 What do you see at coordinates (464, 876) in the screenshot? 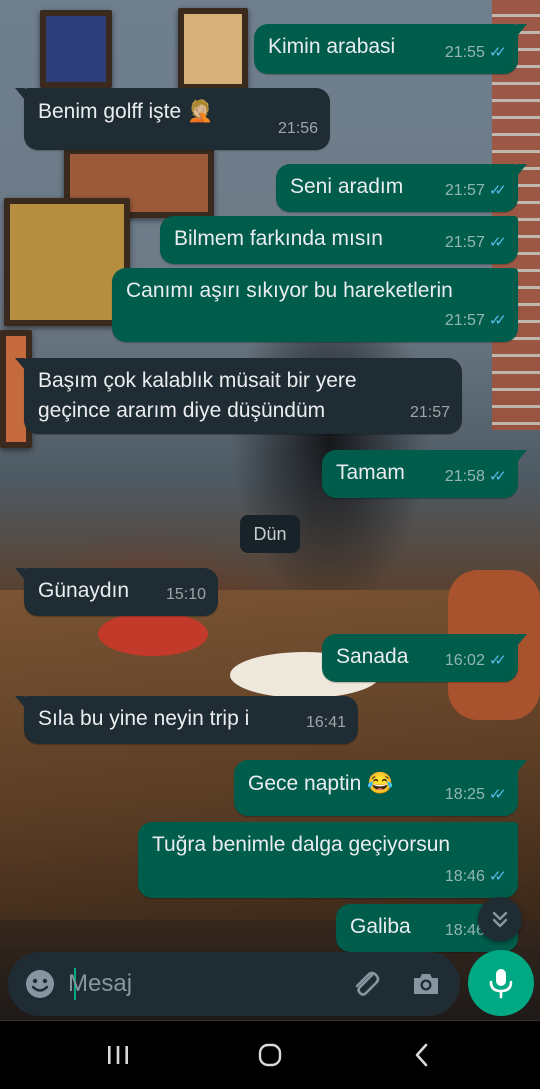
I see `message-time: 18:46` at bounding box center [464, 876].